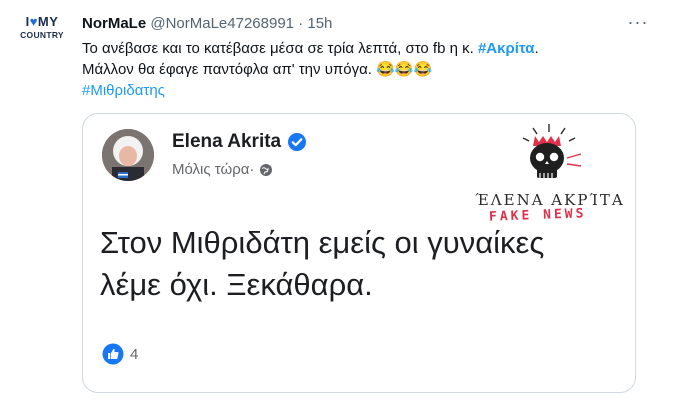  I want to click on hashtag-mithridatis: #Μιθριδατης, so click(123, 90).